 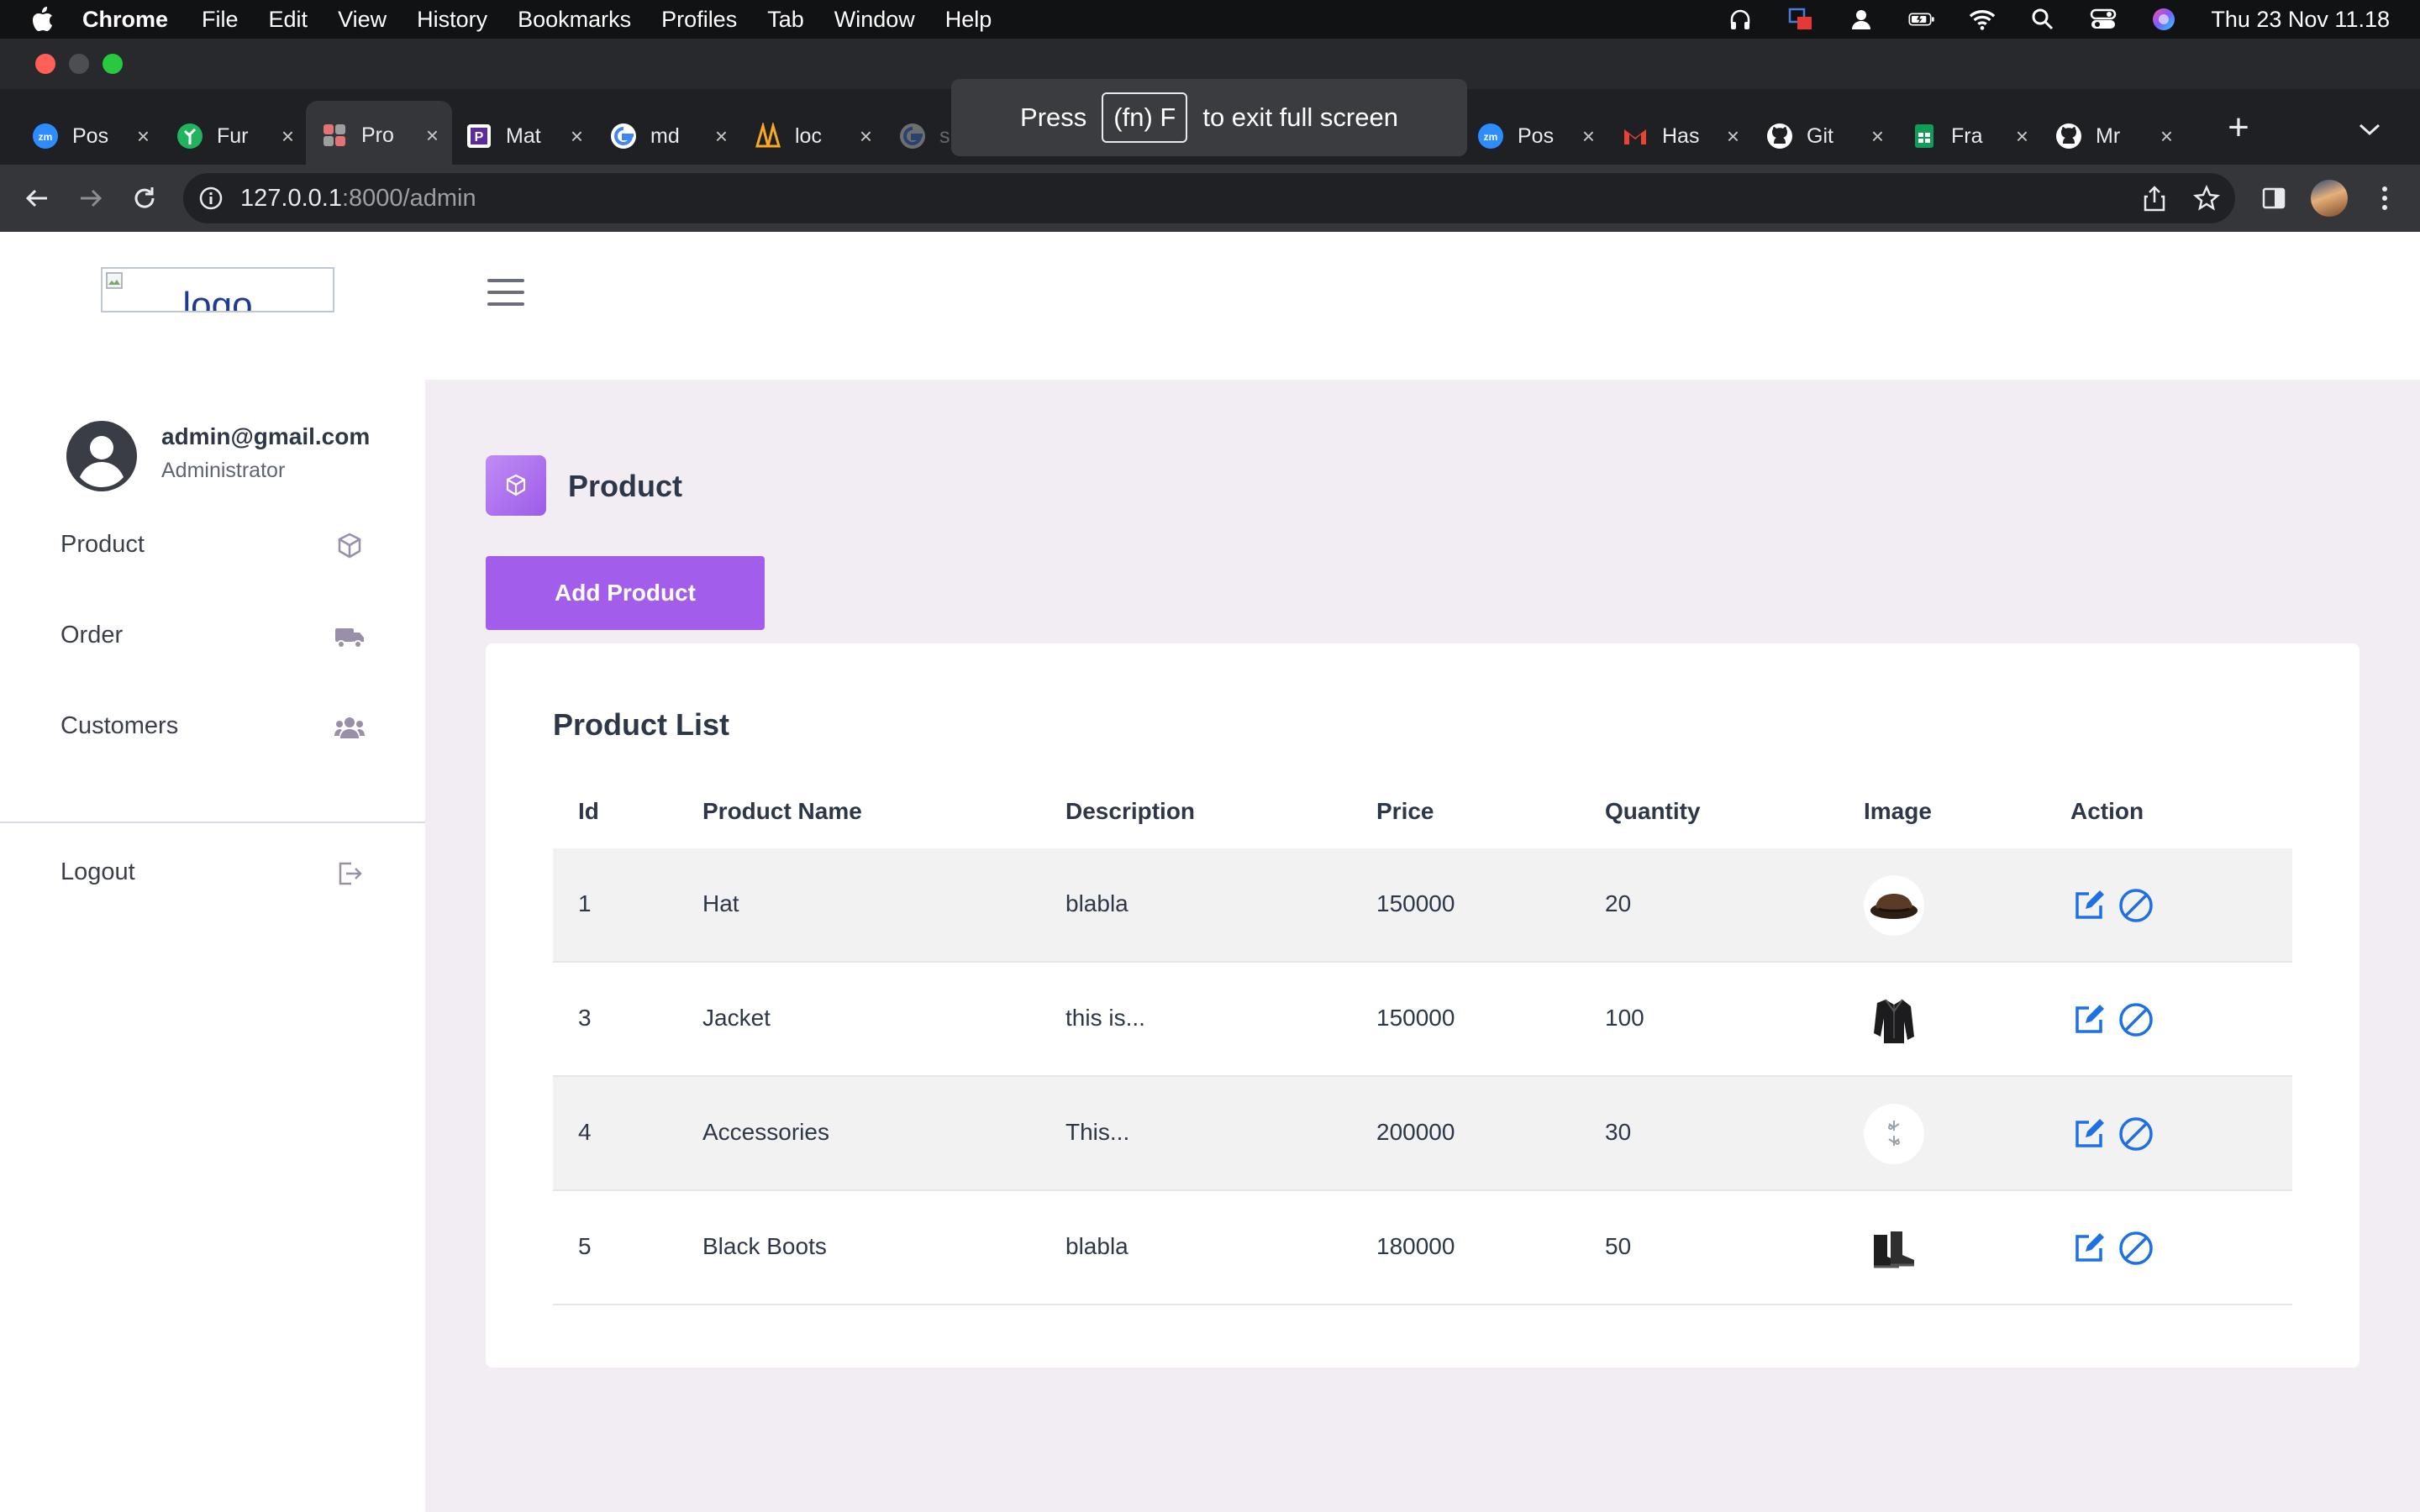 I want to click on browser-tab: Fur ×, so click(x=234, y=136).